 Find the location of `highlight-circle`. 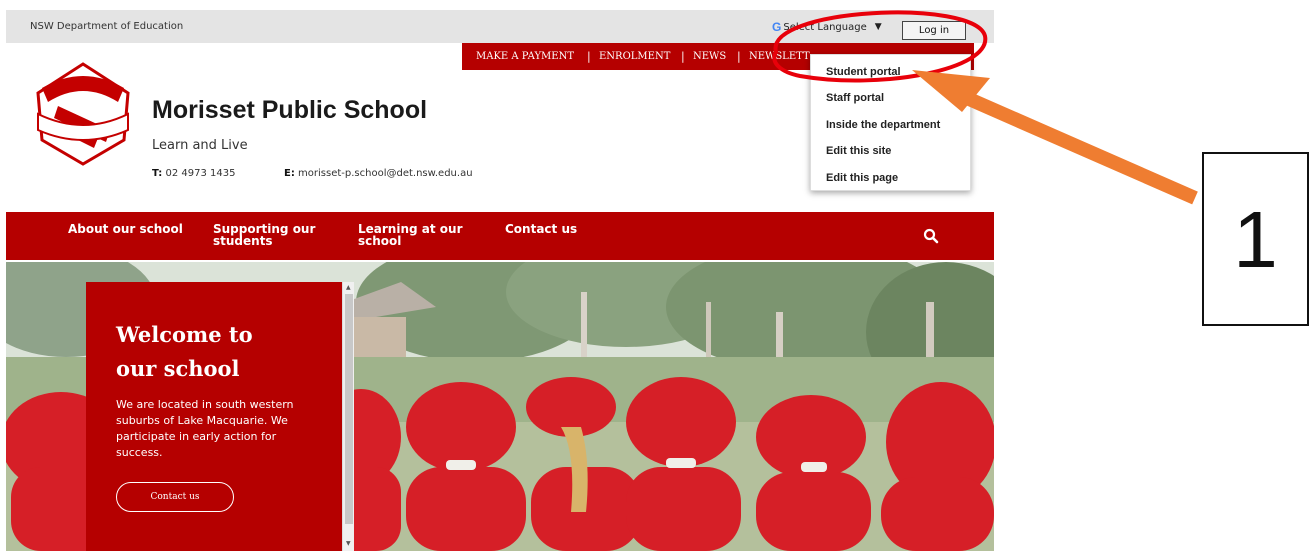

highlight-circle is located at coordinates (880, 46).